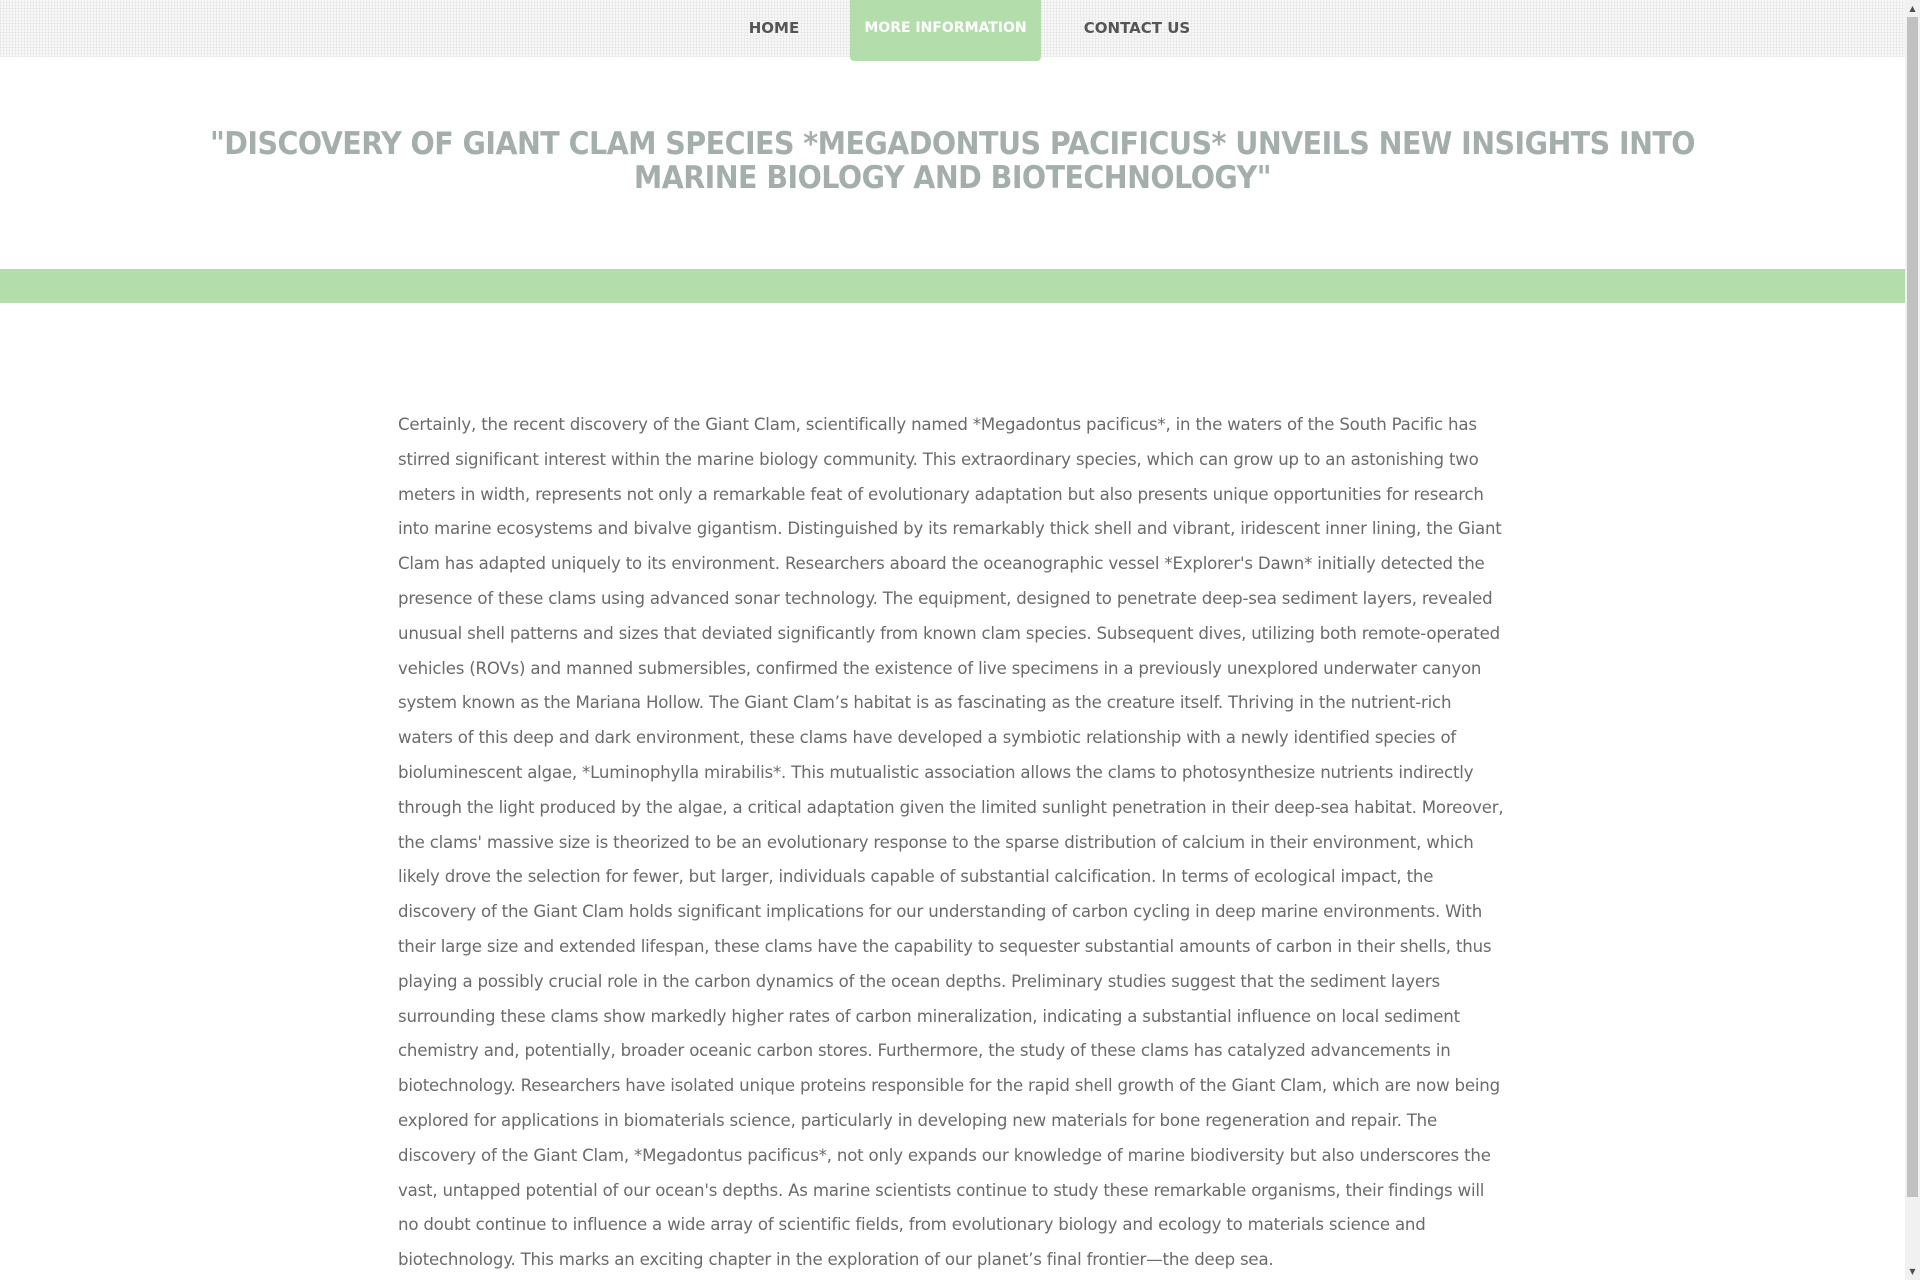 The image size is (1920, 1280). I want to click on scroll-up-arrow-icon: ▲, so click(1912, 8).